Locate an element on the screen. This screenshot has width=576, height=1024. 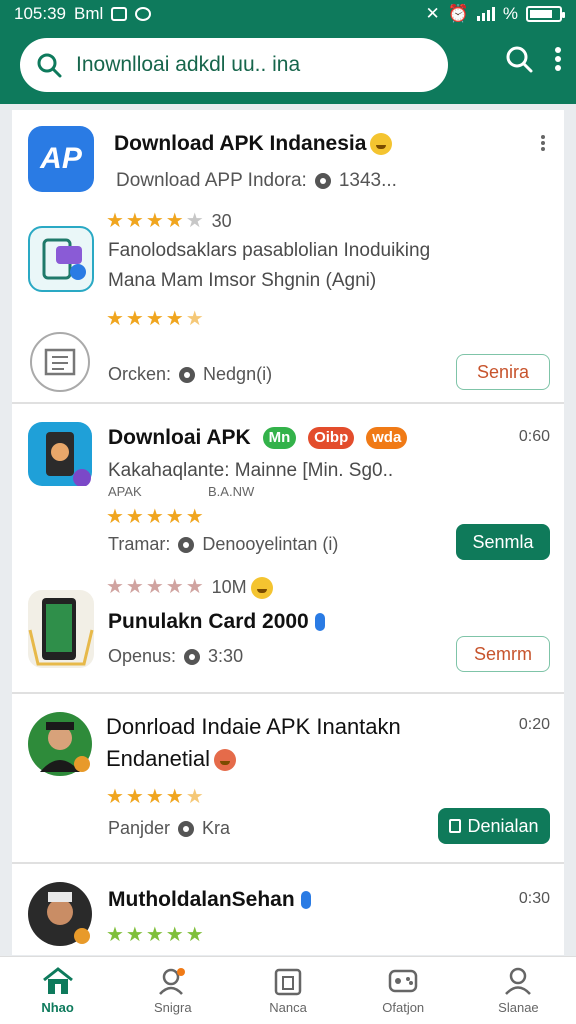
battery-percent: % is located at coordinates (510, 13).